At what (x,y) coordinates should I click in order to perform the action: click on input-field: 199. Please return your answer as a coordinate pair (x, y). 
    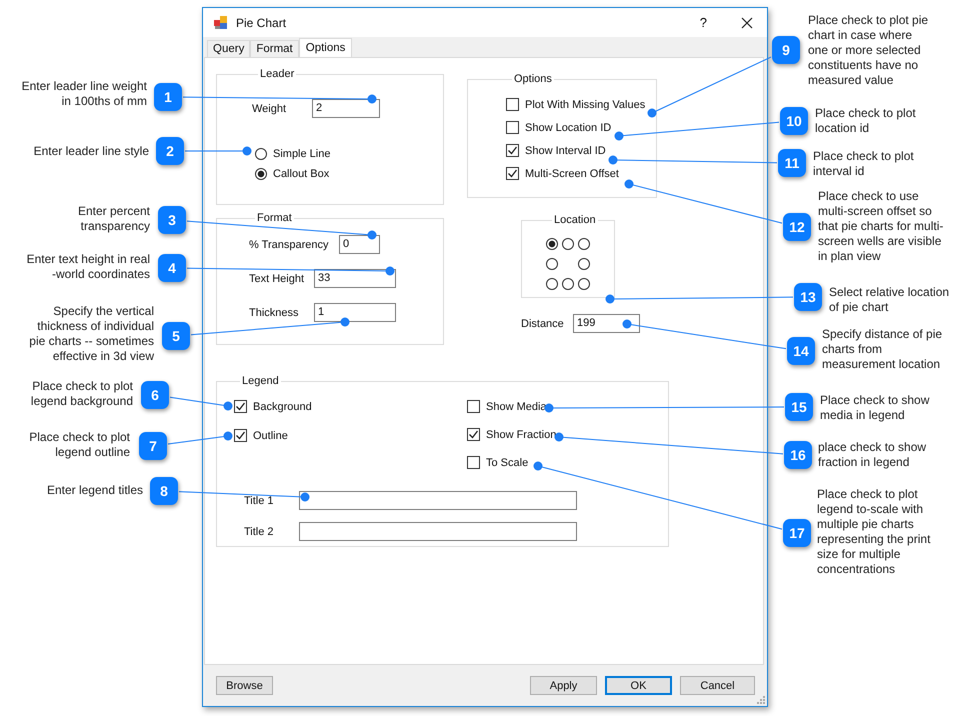
    Looking at the image, I should click on (606, 323).